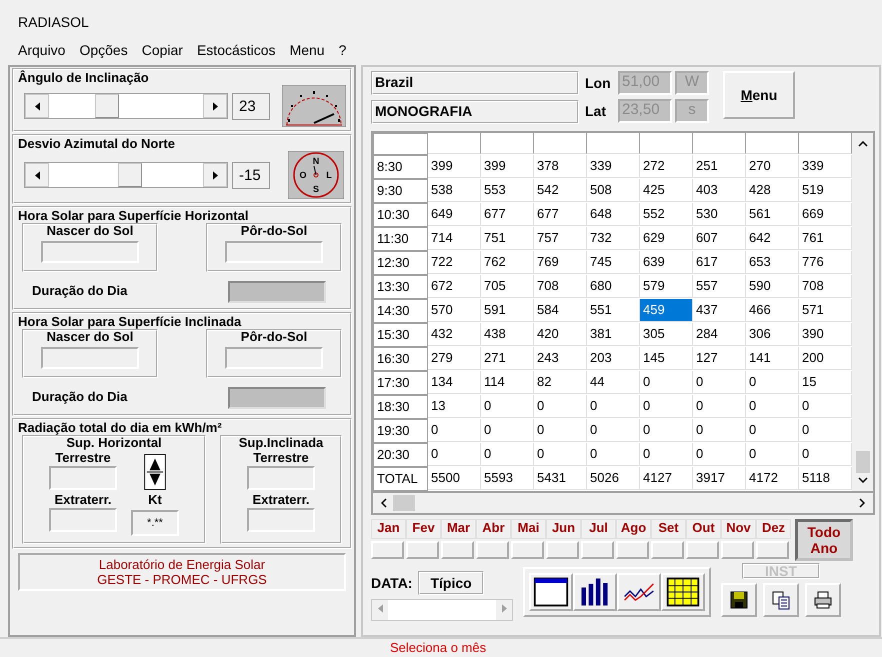 The height and width of the screenshot is (657, 882). Describe the element at coordinates (560, 334) in the screenshot. I see `table-cell: 420` at that location.